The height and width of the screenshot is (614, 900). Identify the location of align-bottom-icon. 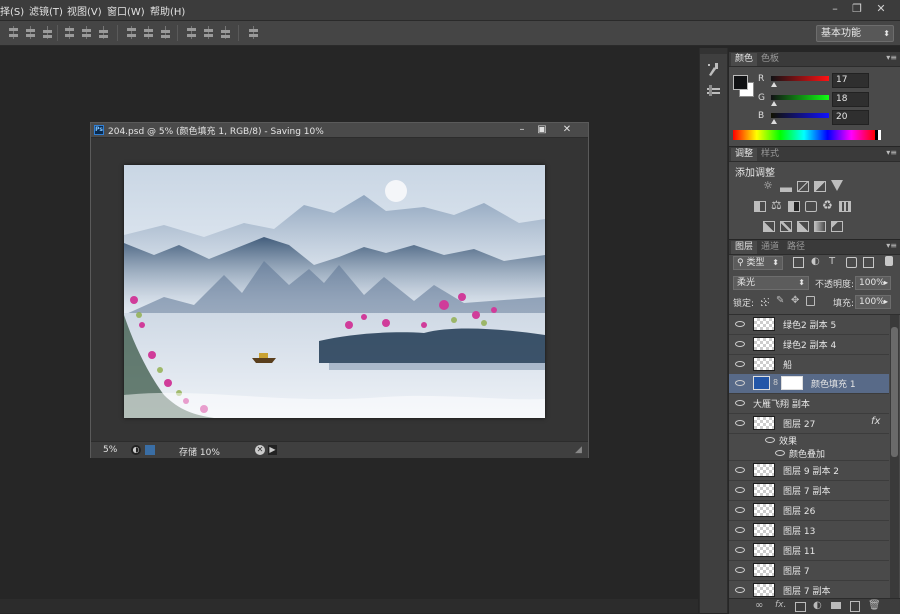
(47, 32).